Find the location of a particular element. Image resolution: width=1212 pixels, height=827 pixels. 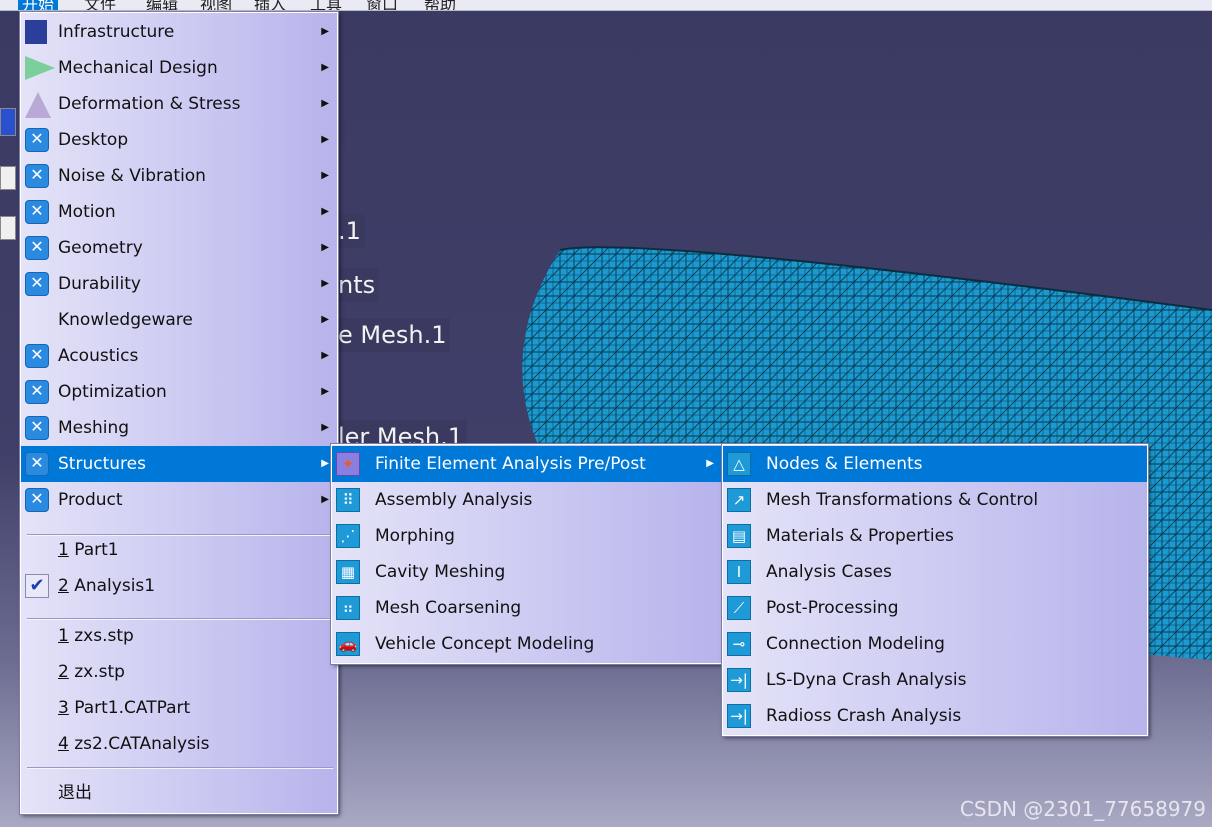

menu-window: 窗口 is located at coordinates (382, 5).